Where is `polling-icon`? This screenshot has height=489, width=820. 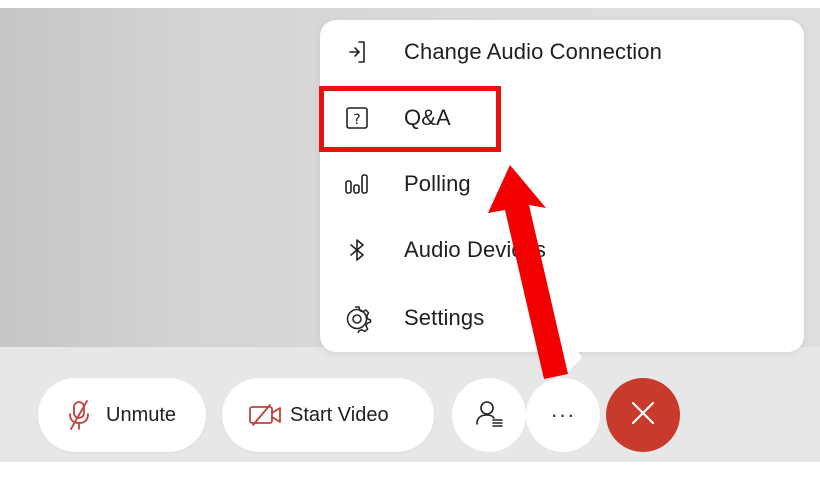
polling-icon is located at coordinates (357, 184).